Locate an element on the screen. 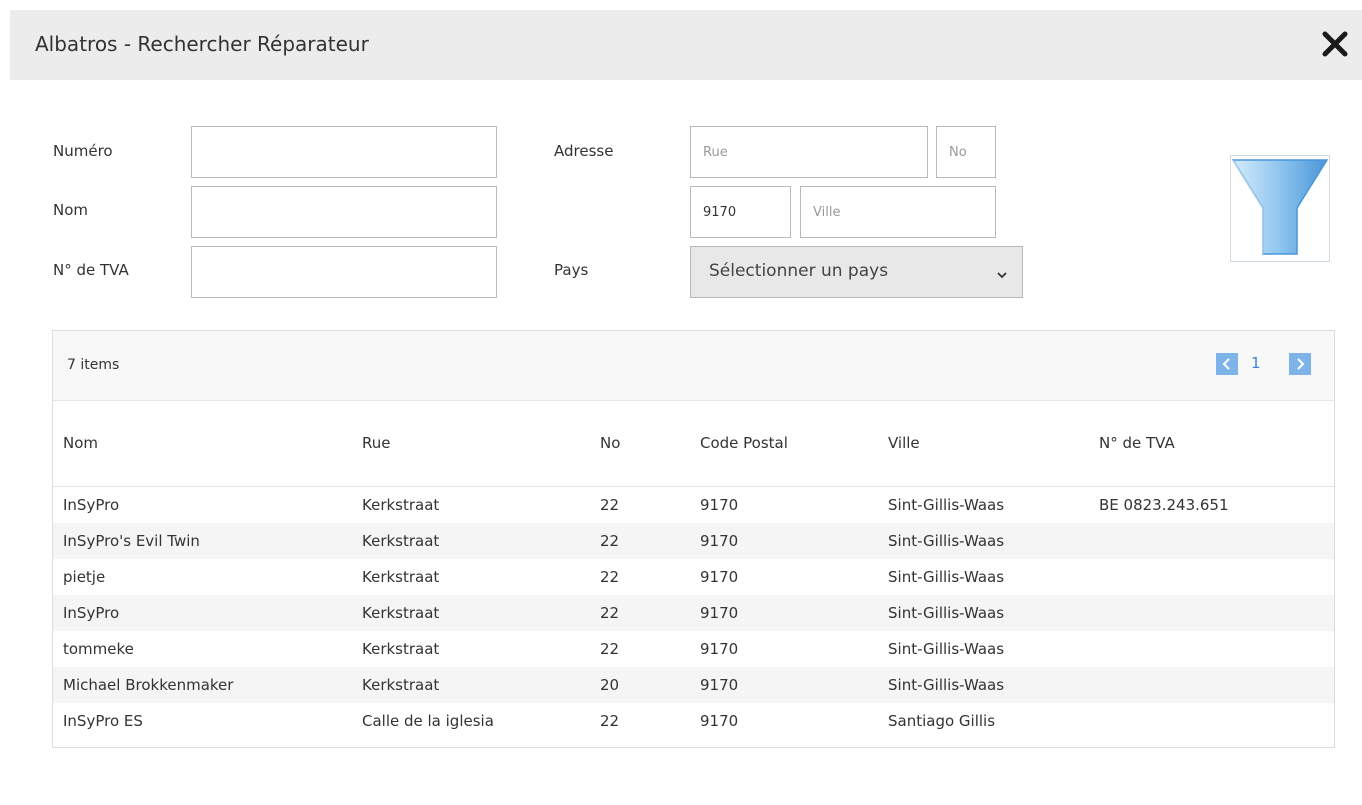  column-header-code-postal: Code Postal is located at coordinates (744, 443).